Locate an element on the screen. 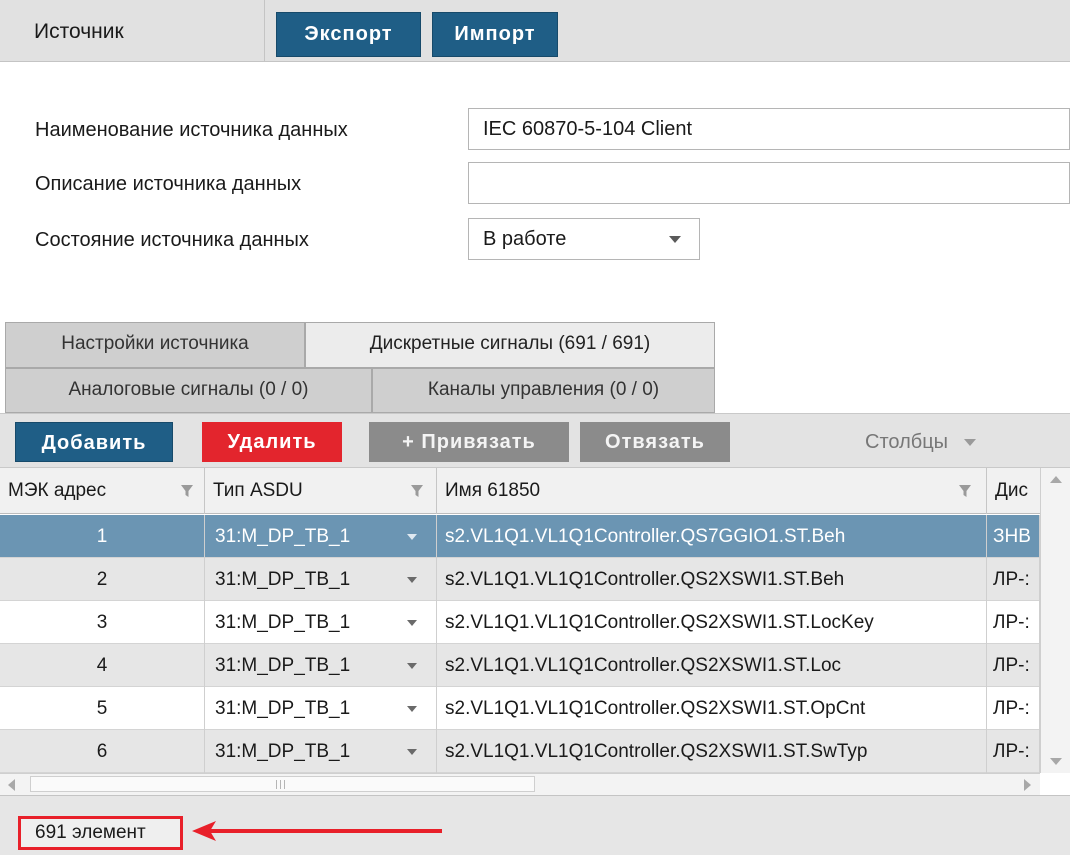 Image resolution: width=1070 pixels, height=855 pixels. column-header-label: Дис is located at coordinates (1011, 490).